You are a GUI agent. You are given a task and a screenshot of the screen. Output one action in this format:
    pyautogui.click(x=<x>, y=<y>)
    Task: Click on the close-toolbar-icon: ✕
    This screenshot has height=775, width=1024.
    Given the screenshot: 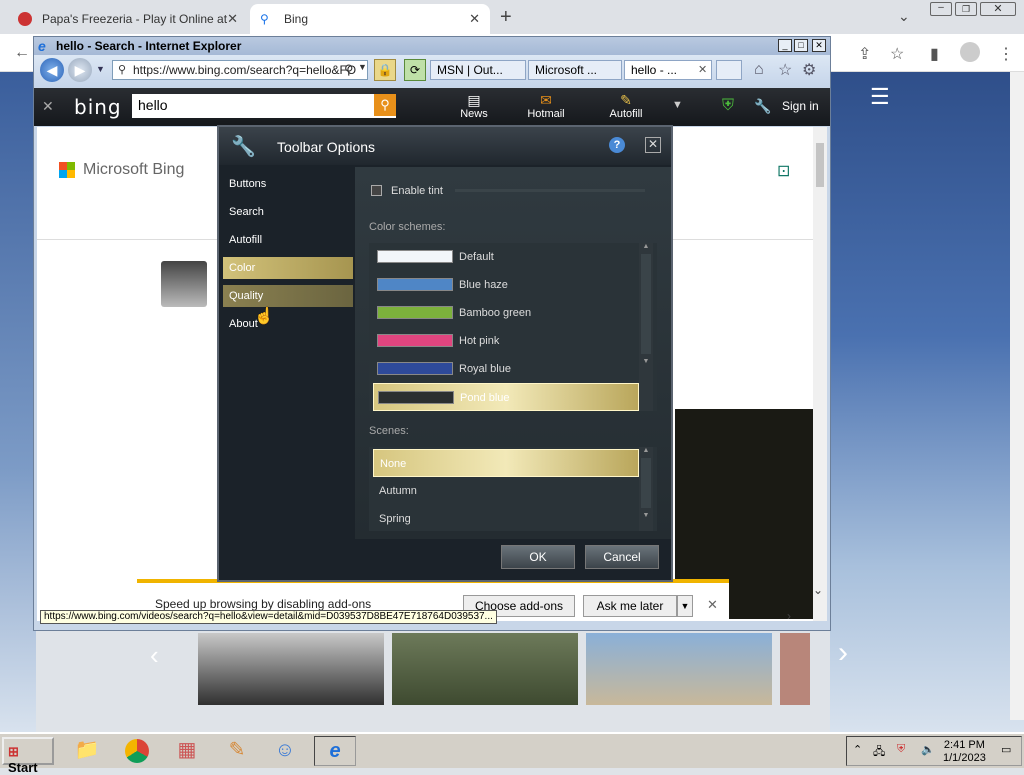 What is the action you would take?
    pyautogui.click(x=48, y=106)
    